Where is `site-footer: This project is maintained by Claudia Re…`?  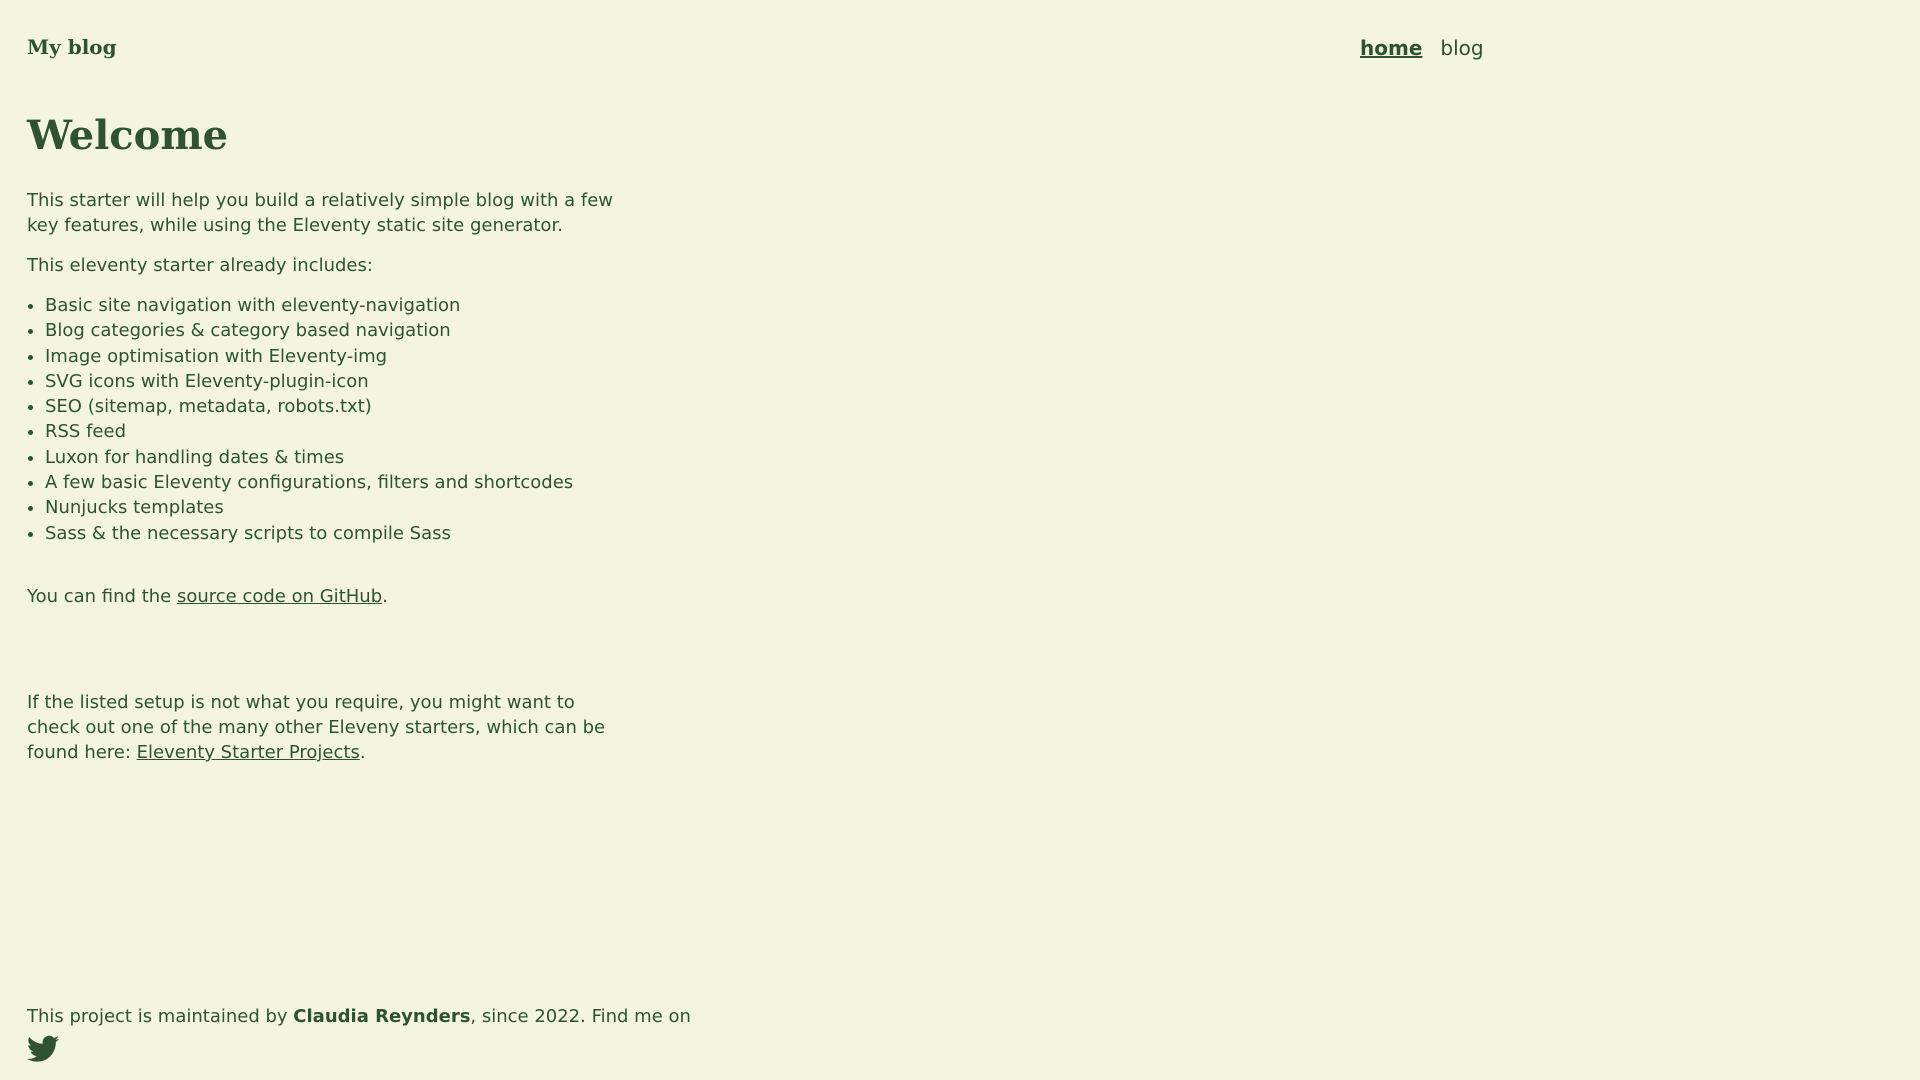
site-footer: This project is maintained by Claudia Re… is located at coordinates (359, 1033).